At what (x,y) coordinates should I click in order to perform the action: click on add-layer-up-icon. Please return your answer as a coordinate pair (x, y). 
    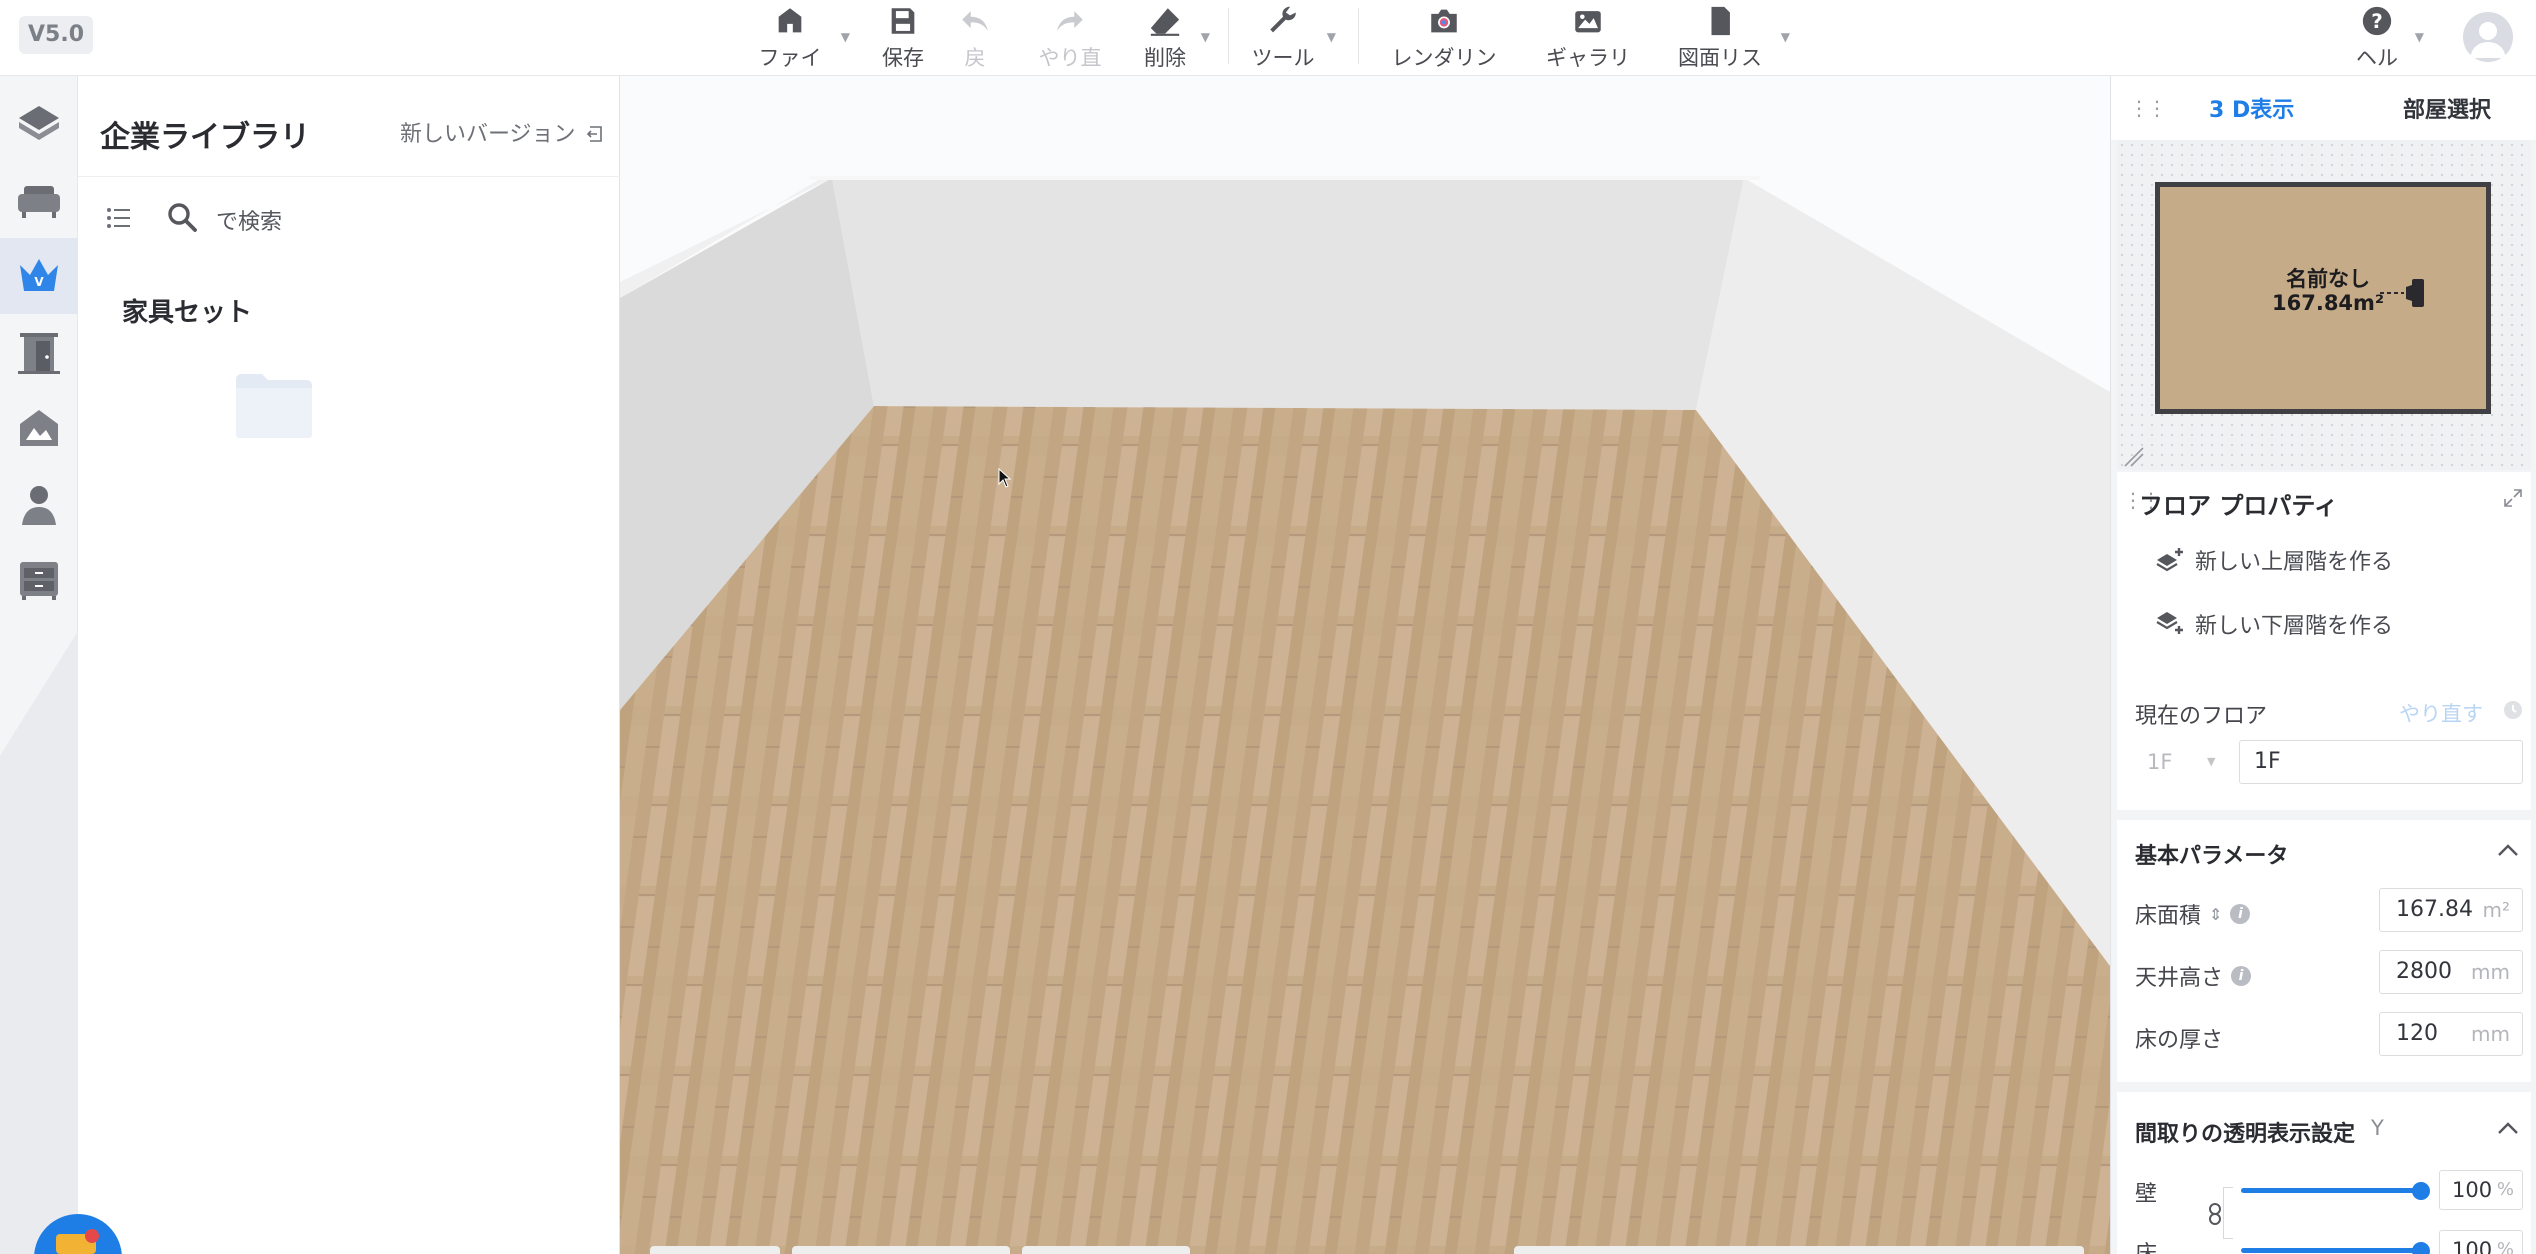
    Looking at the image, I should click on (2169, 560).